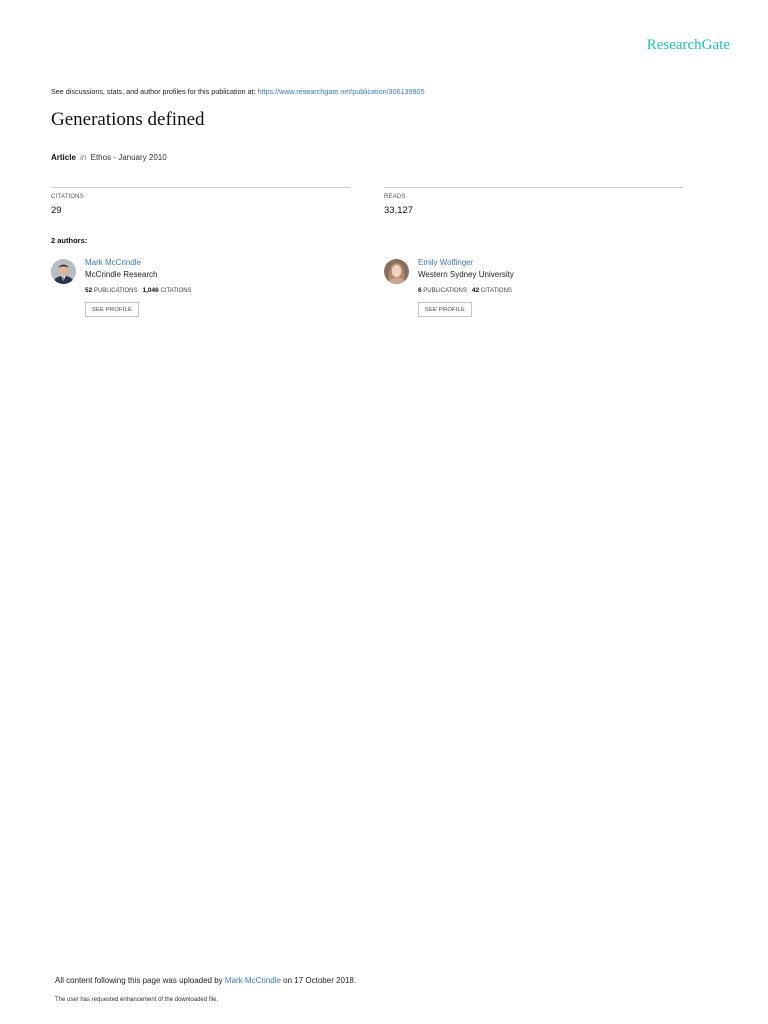 The height and width of the screenshot is (1024, 768). Describe the element at coordinates (253, 980) in the screenshot. I see `uploader-link: Mark McCrindle` at that location.